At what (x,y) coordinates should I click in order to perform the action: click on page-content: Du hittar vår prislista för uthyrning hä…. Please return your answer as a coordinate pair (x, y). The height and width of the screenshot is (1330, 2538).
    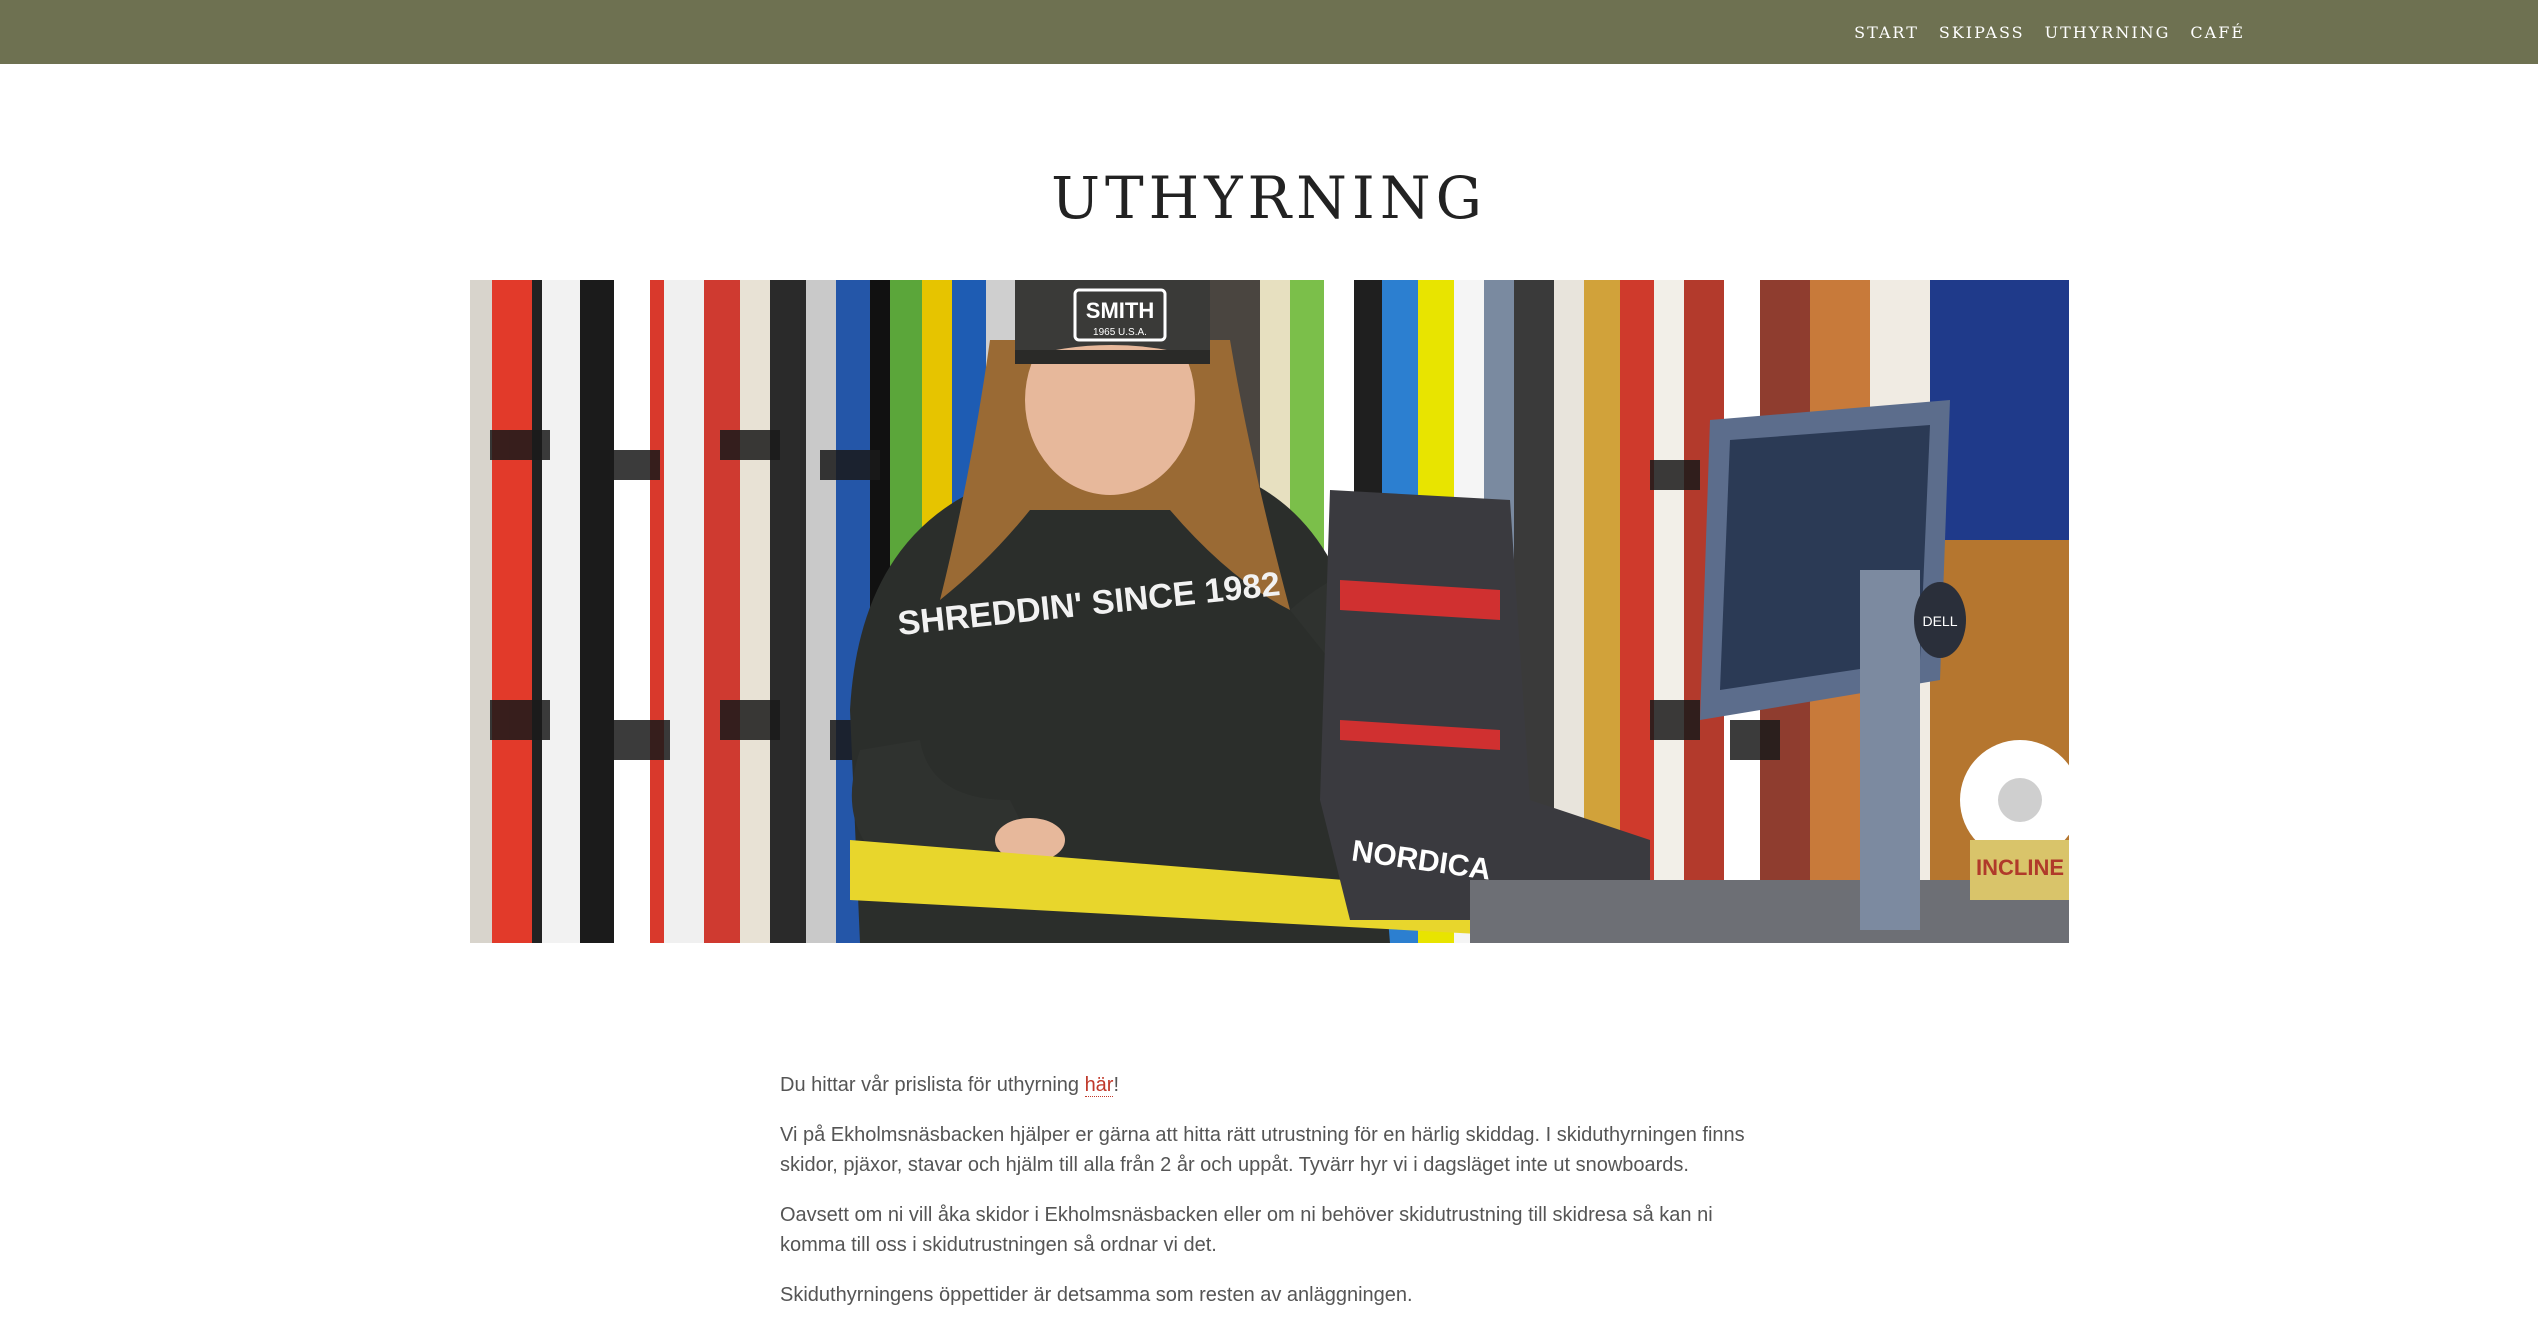
    Looking at the image, I should click on (1270, 1200).